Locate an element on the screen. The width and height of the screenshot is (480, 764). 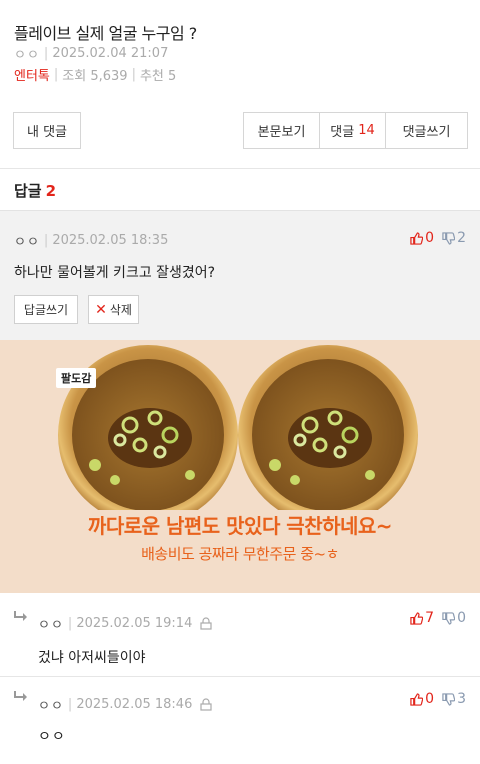
downvote-button: 0 is located at coordinates (454, 618).